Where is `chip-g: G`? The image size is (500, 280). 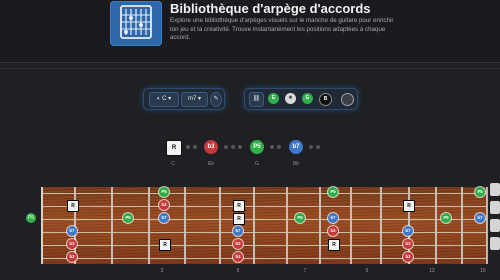
chip-g: G is located at coordinates (307, 98).